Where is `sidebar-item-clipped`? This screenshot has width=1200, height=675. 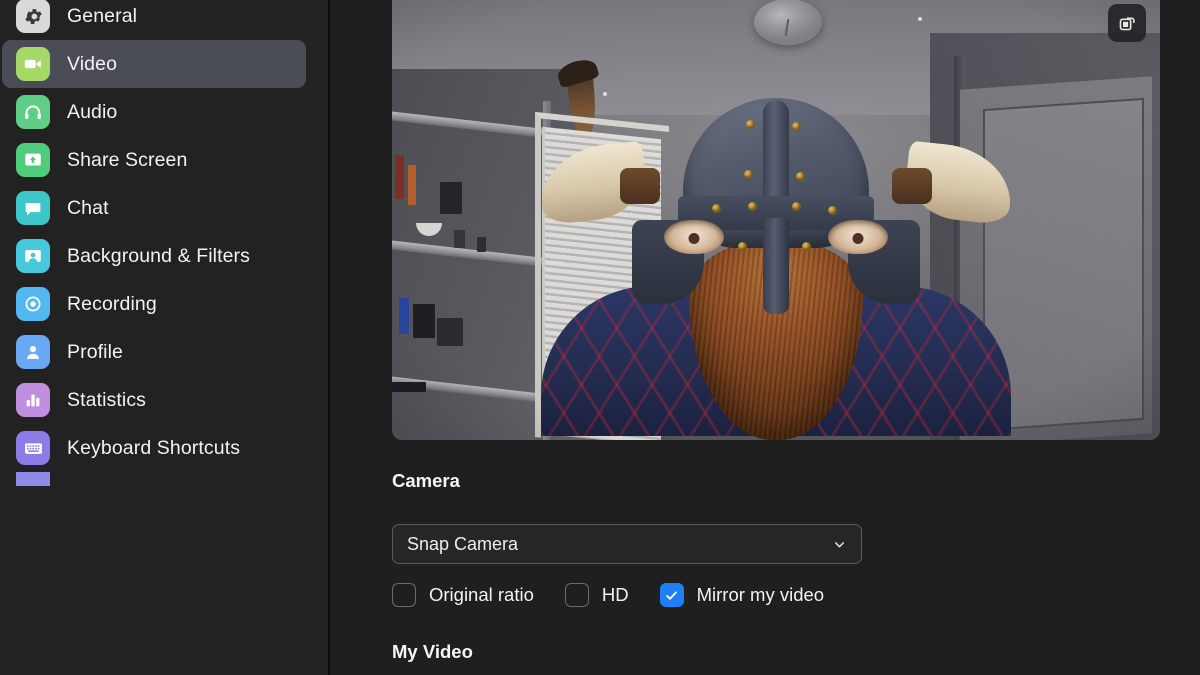
sidebar-item-clipped is located at coordinates (154, 479).